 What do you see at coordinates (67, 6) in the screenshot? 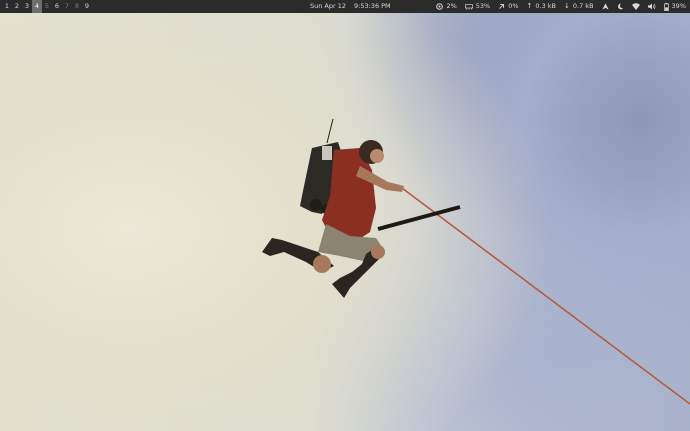
I see `workspace-button-7: 7` at bounding box center [67, 6].